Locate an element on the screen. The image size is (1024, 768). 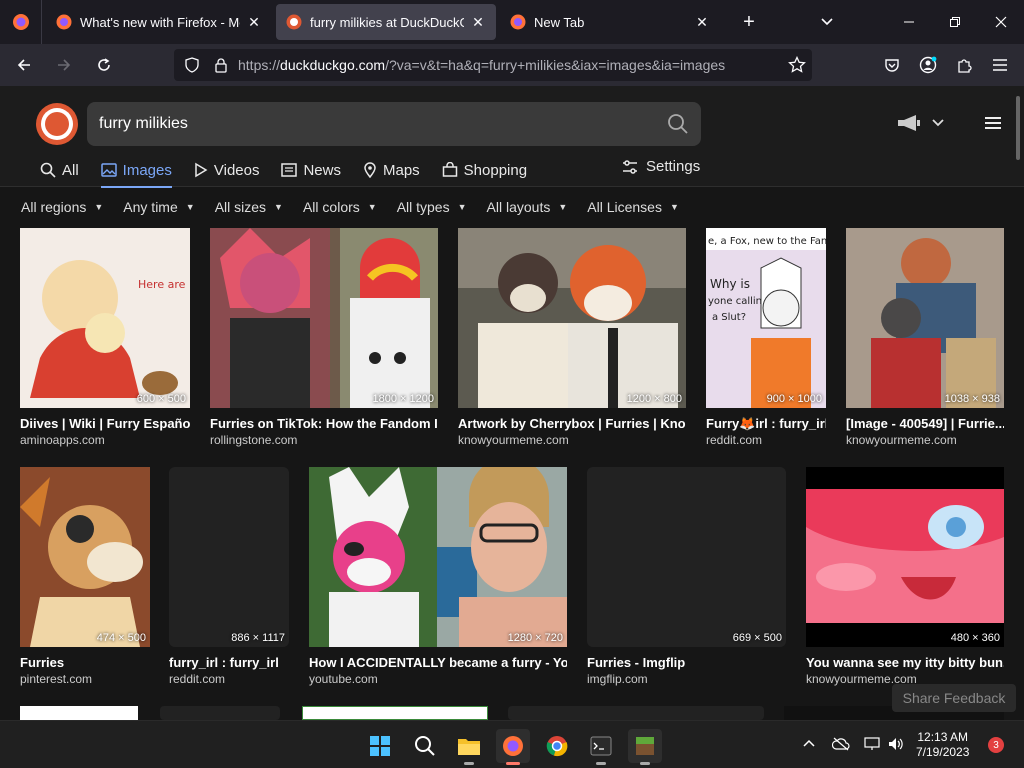
result-title: Furries - Imgflip is located at coordinates (686, 662).